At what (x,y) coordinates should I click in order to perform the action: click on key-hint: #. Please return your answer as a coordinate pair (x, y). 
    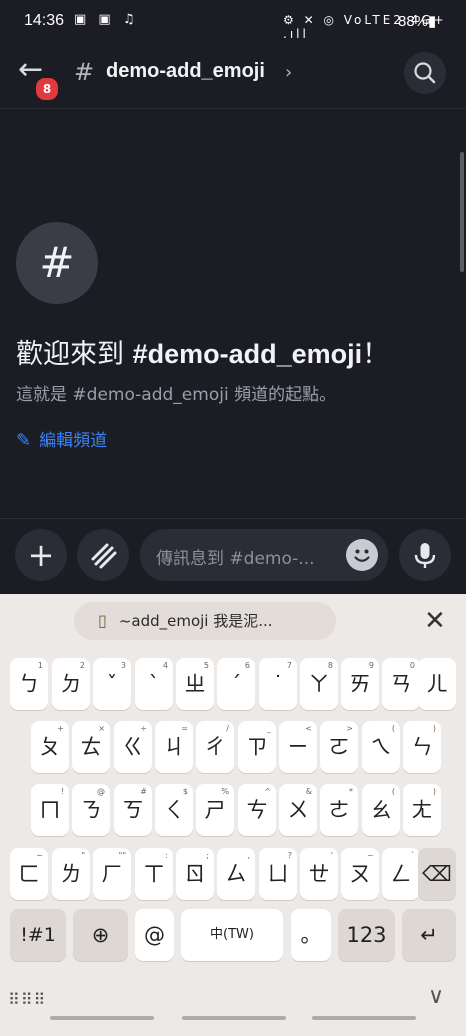
    Looking at the image, I should click on (143, 791).